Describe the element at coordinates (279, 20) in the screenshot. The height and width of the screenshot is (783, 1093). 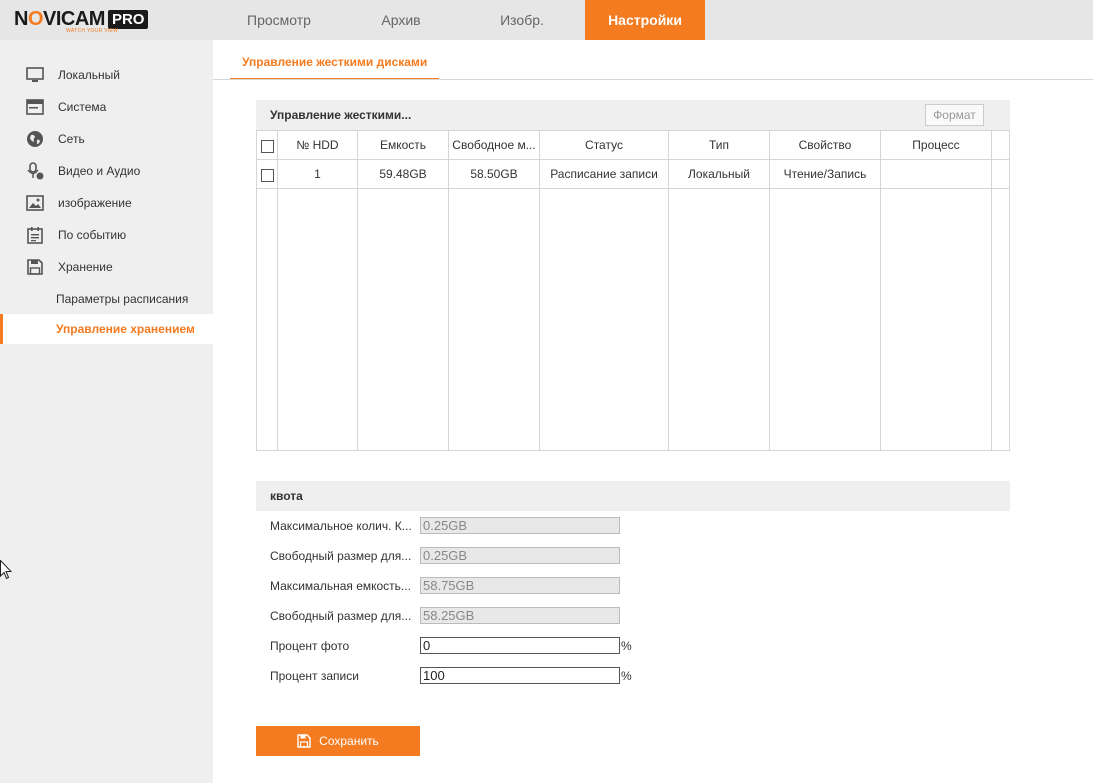
I see `tab-preview: Просмотр` at that location.